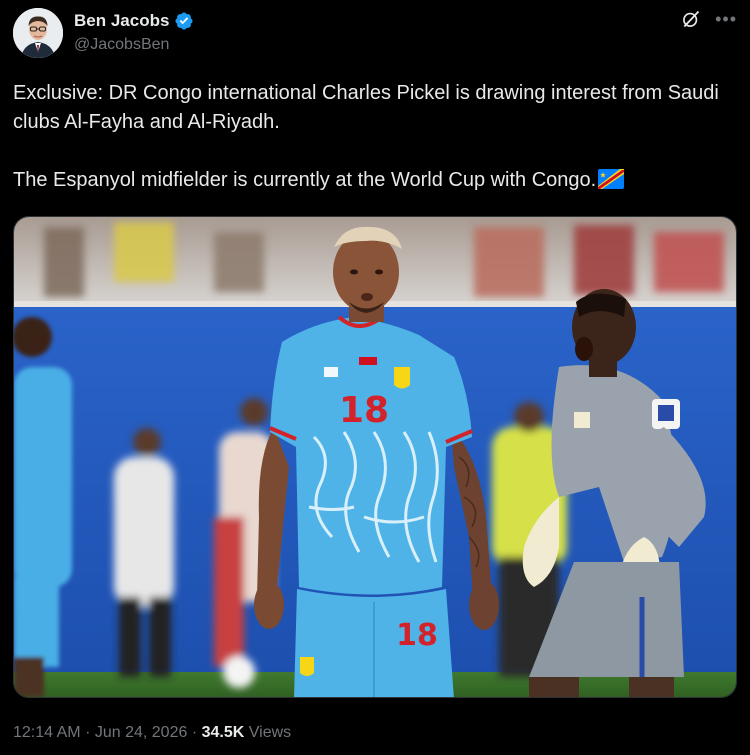 The width and height of the screenshot is (750, 755). I want to click on jersey-number: 18, so click(364, 410).